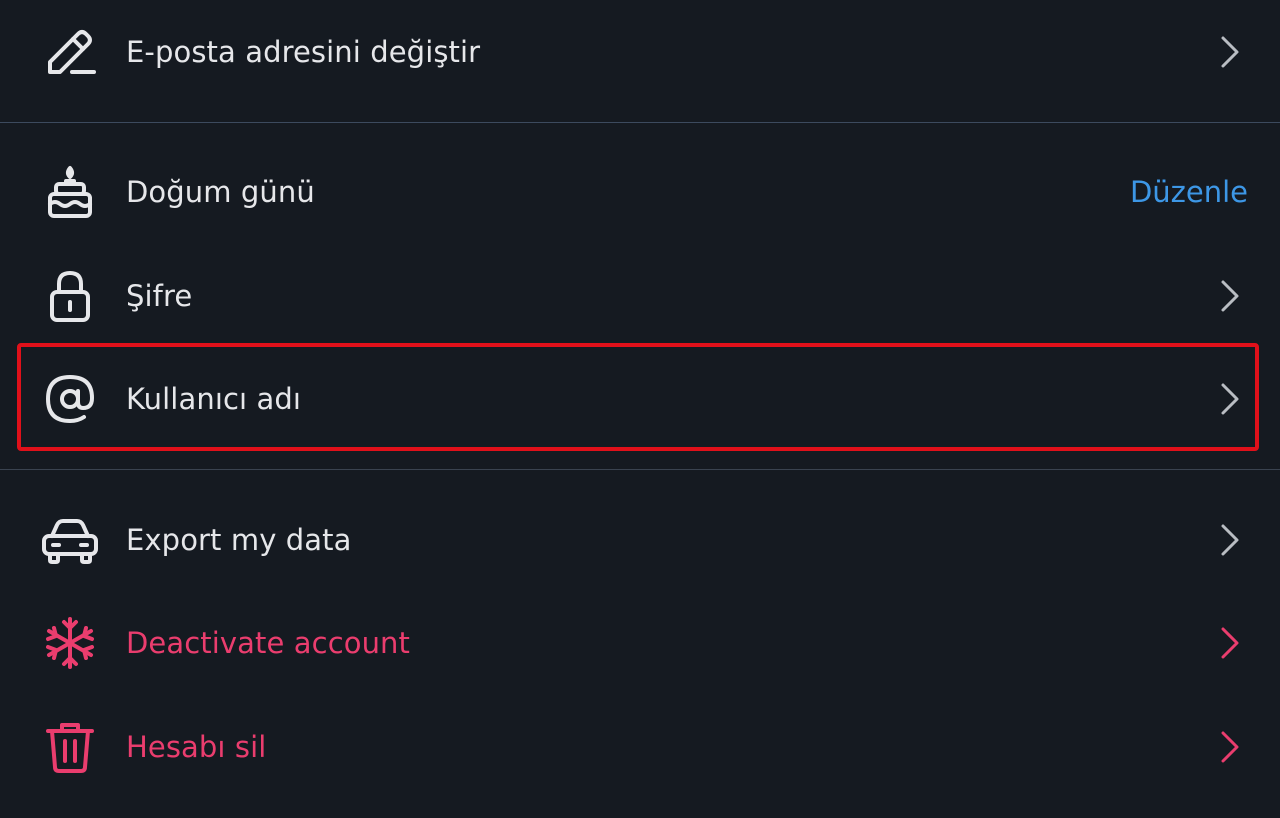  I want to click on deactivate-account-row: Deactivate account, so click(640, 643).